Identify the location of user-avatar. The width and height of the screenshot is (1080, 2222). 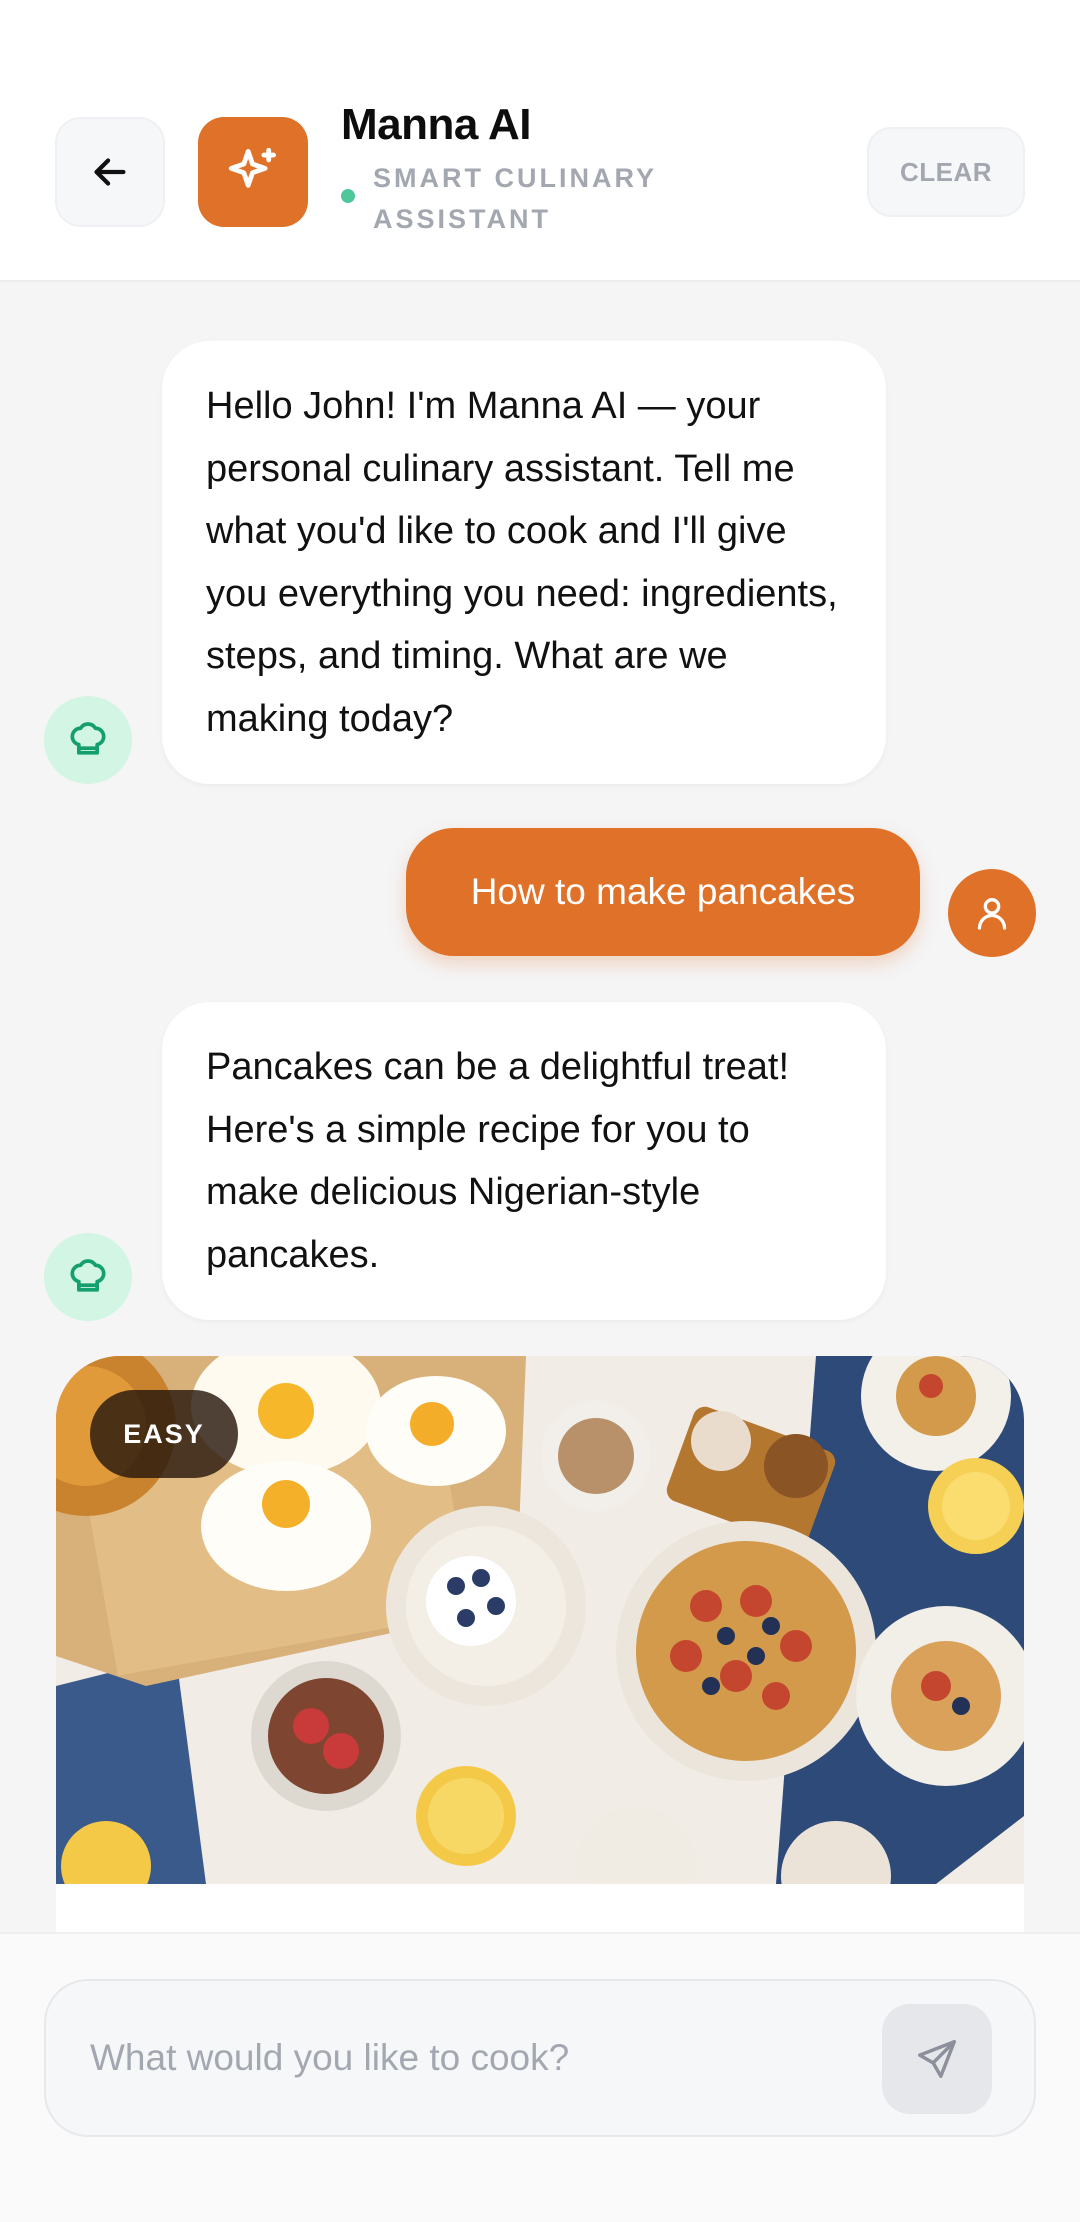
(992, 913).